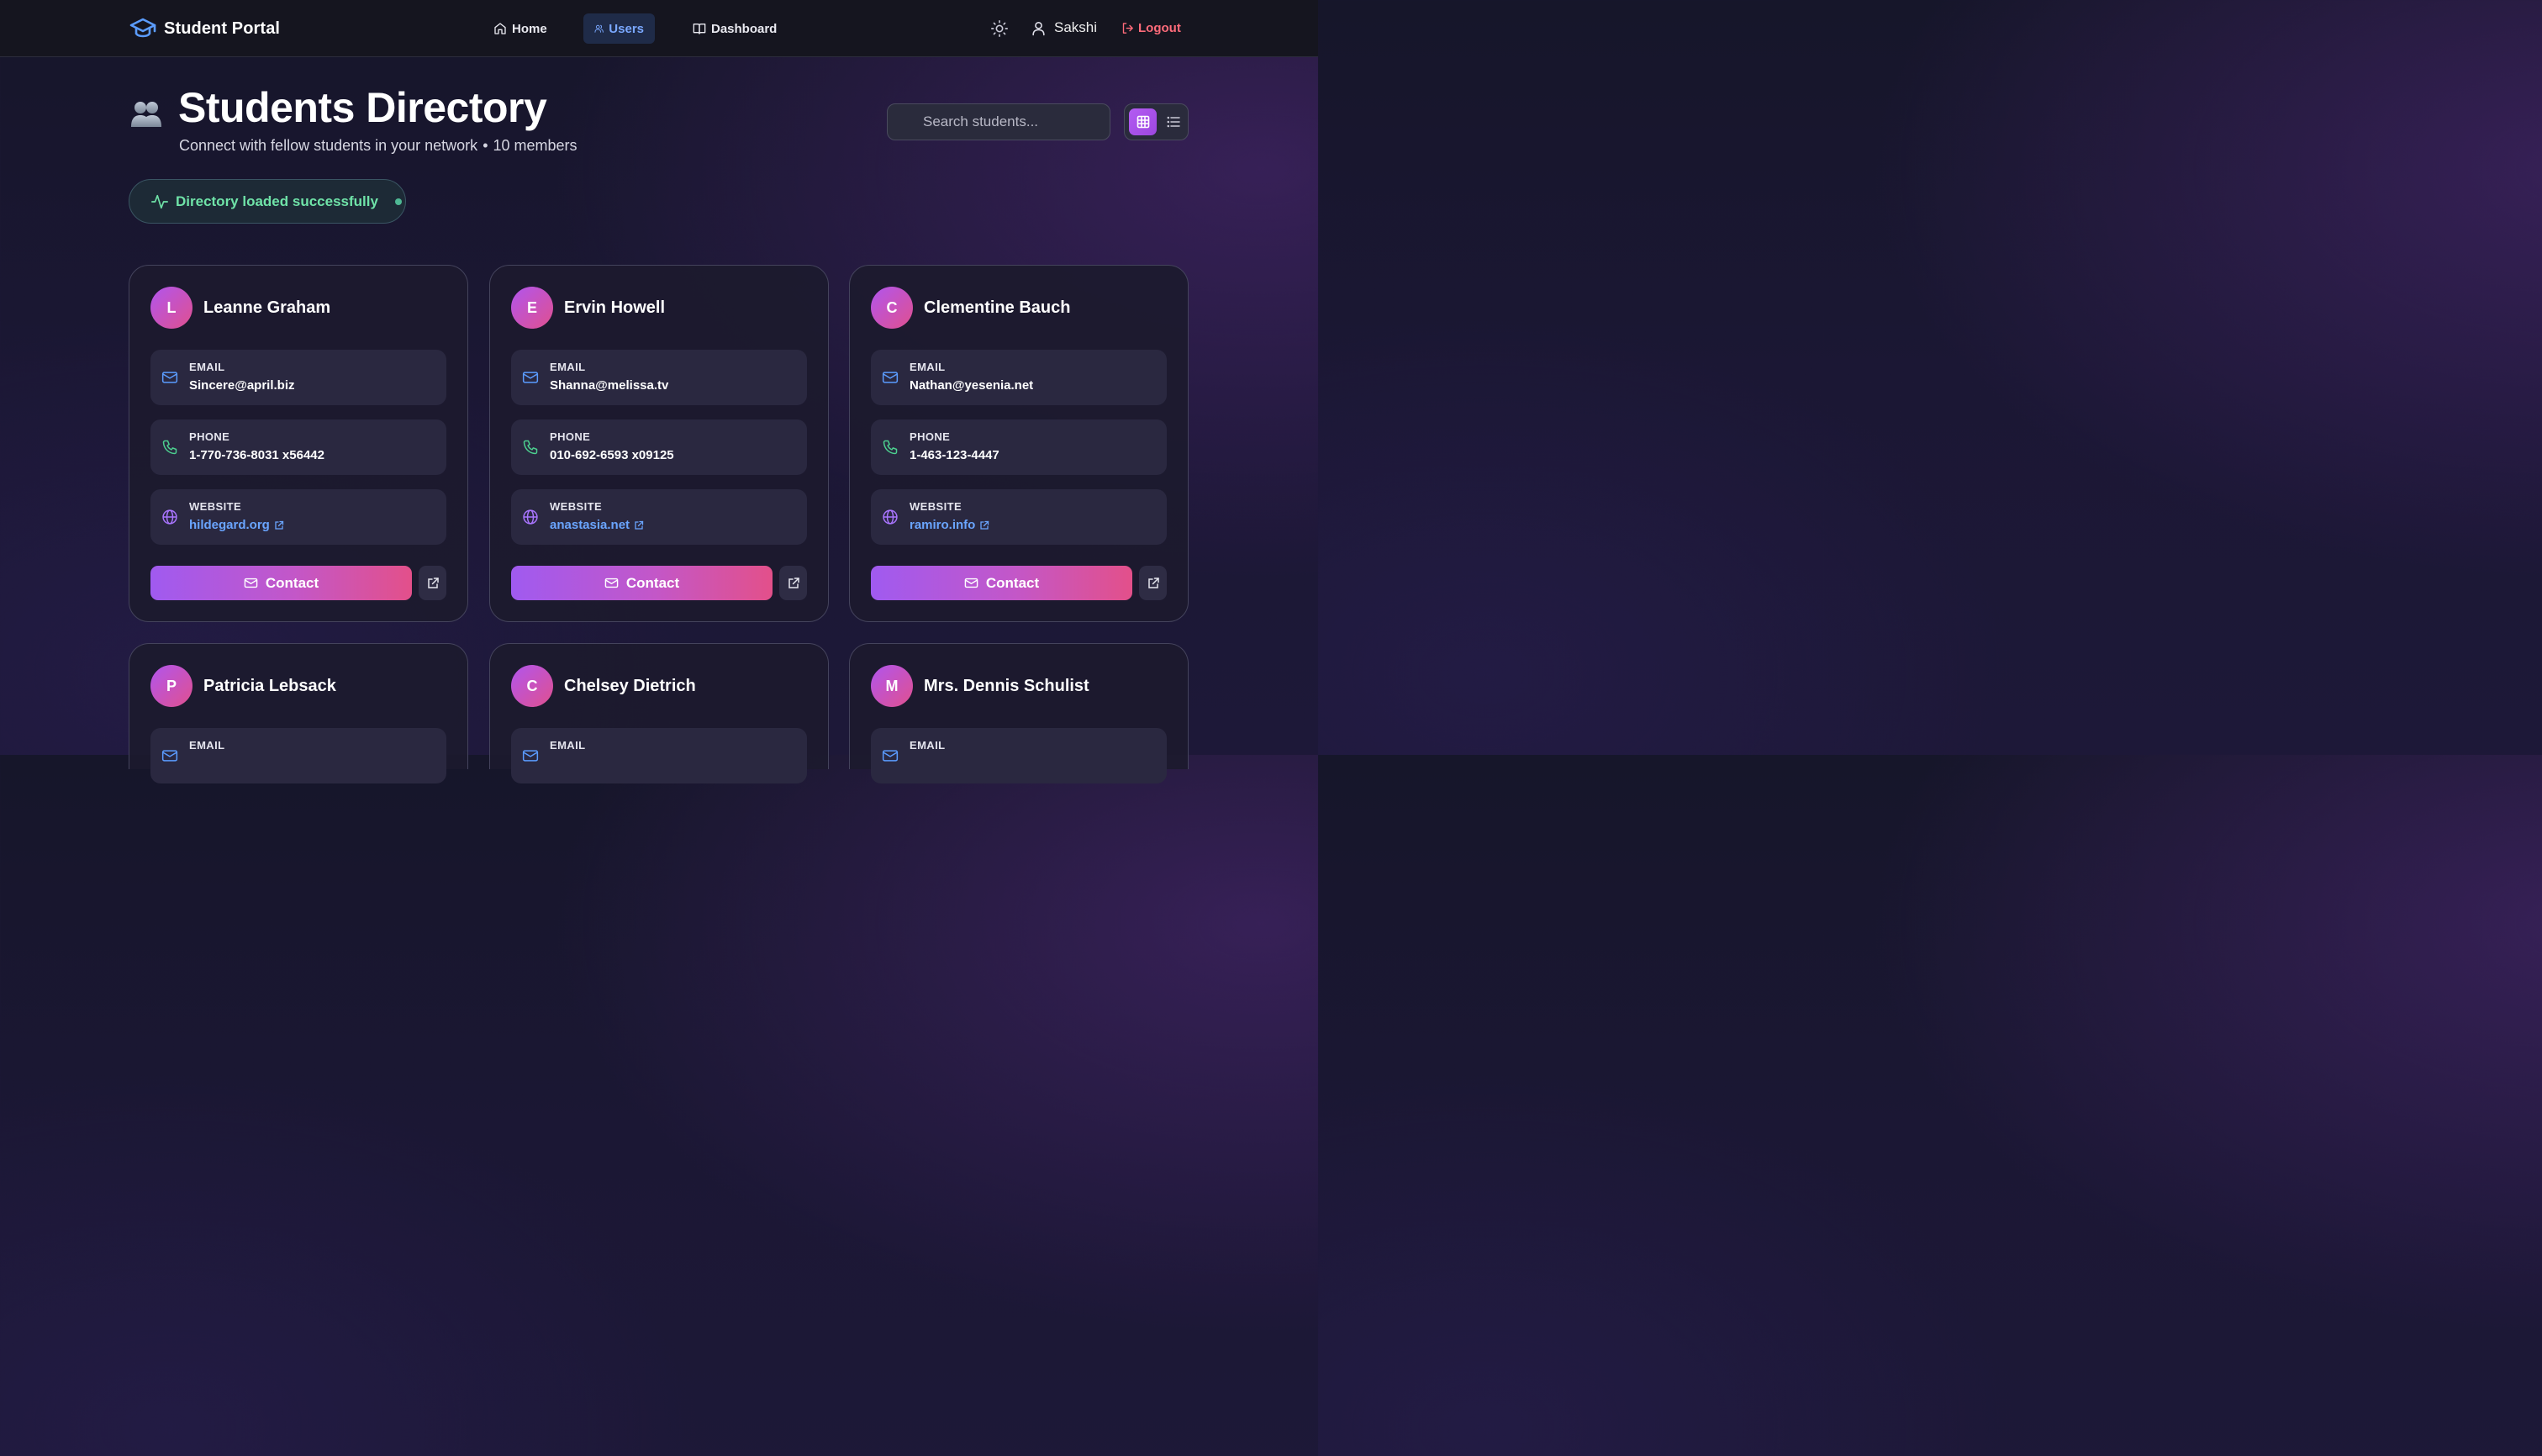  I want to click on card-header: L Leanne Graham, so click(240, 308).